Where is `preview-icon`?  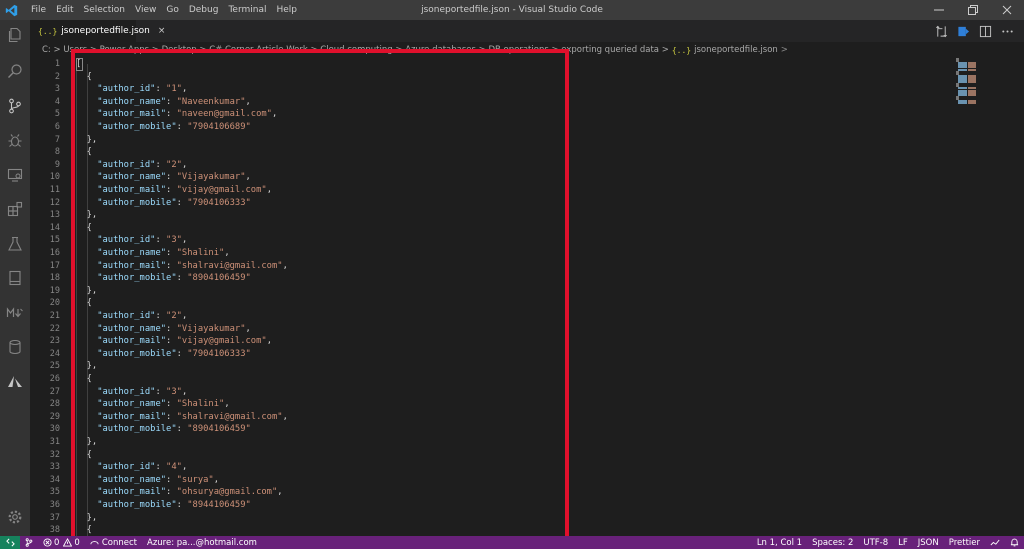
preview-icon is located at coordinates (963, 31).